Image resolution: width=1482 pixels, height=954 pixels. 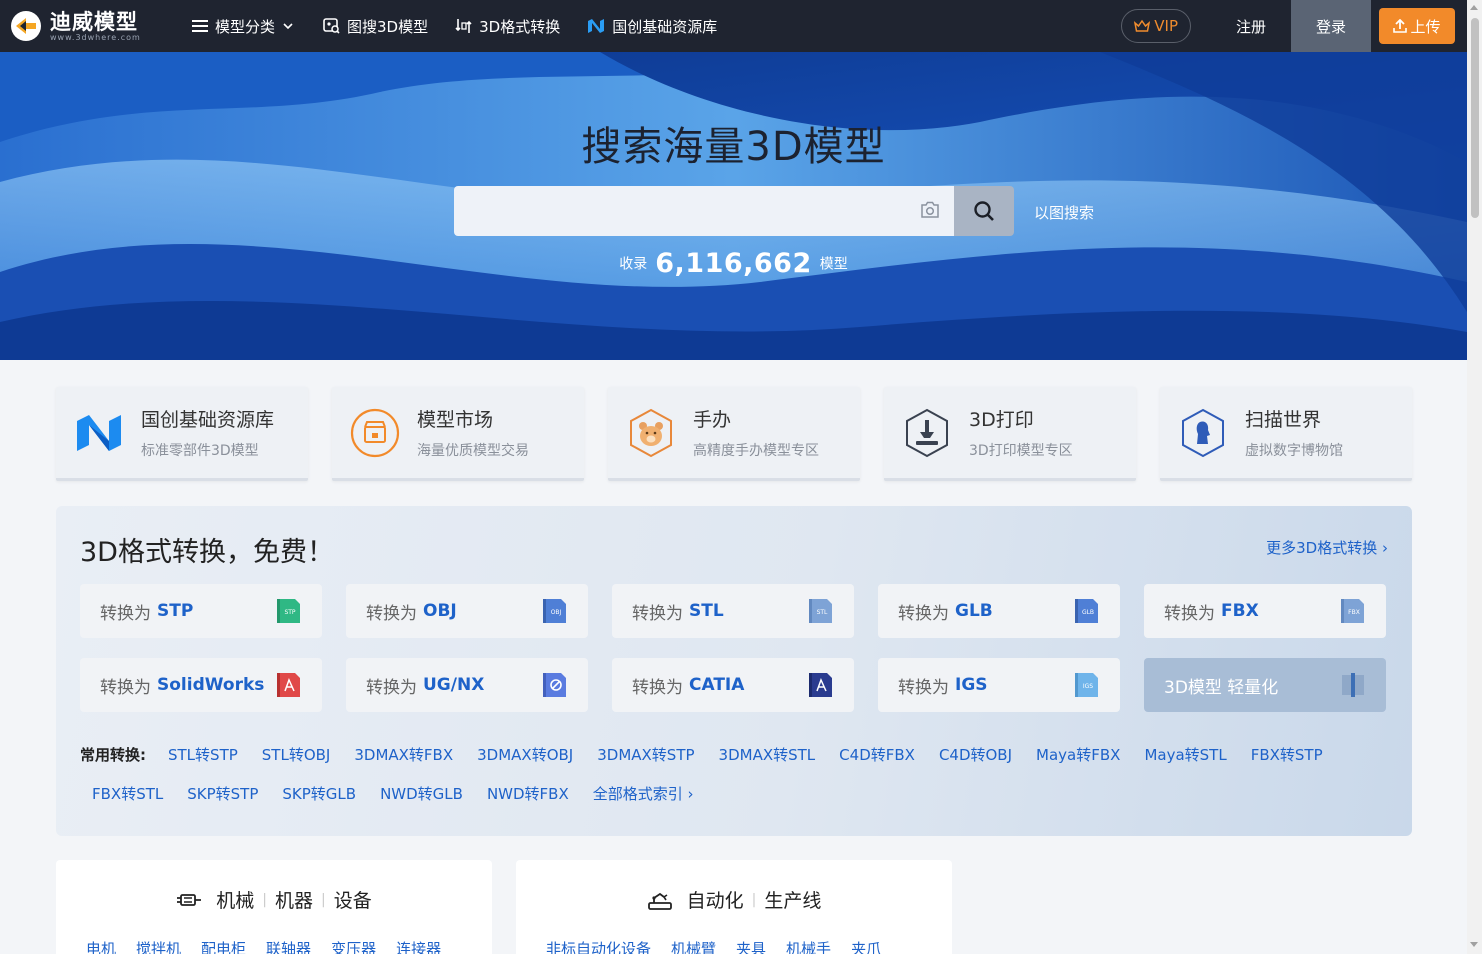 I want to click on login-button: 登录, so click(x=1331, y=26).